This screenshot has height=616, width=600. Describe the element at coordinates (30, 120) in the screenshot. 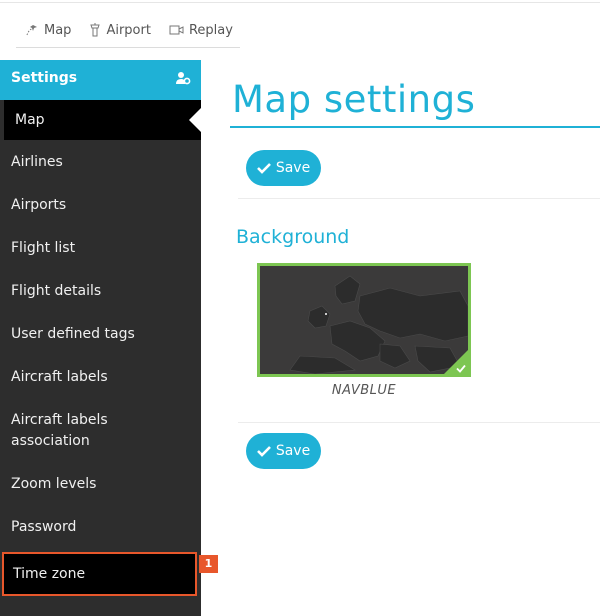

I see `sidebar-item-label: Map` at that location.